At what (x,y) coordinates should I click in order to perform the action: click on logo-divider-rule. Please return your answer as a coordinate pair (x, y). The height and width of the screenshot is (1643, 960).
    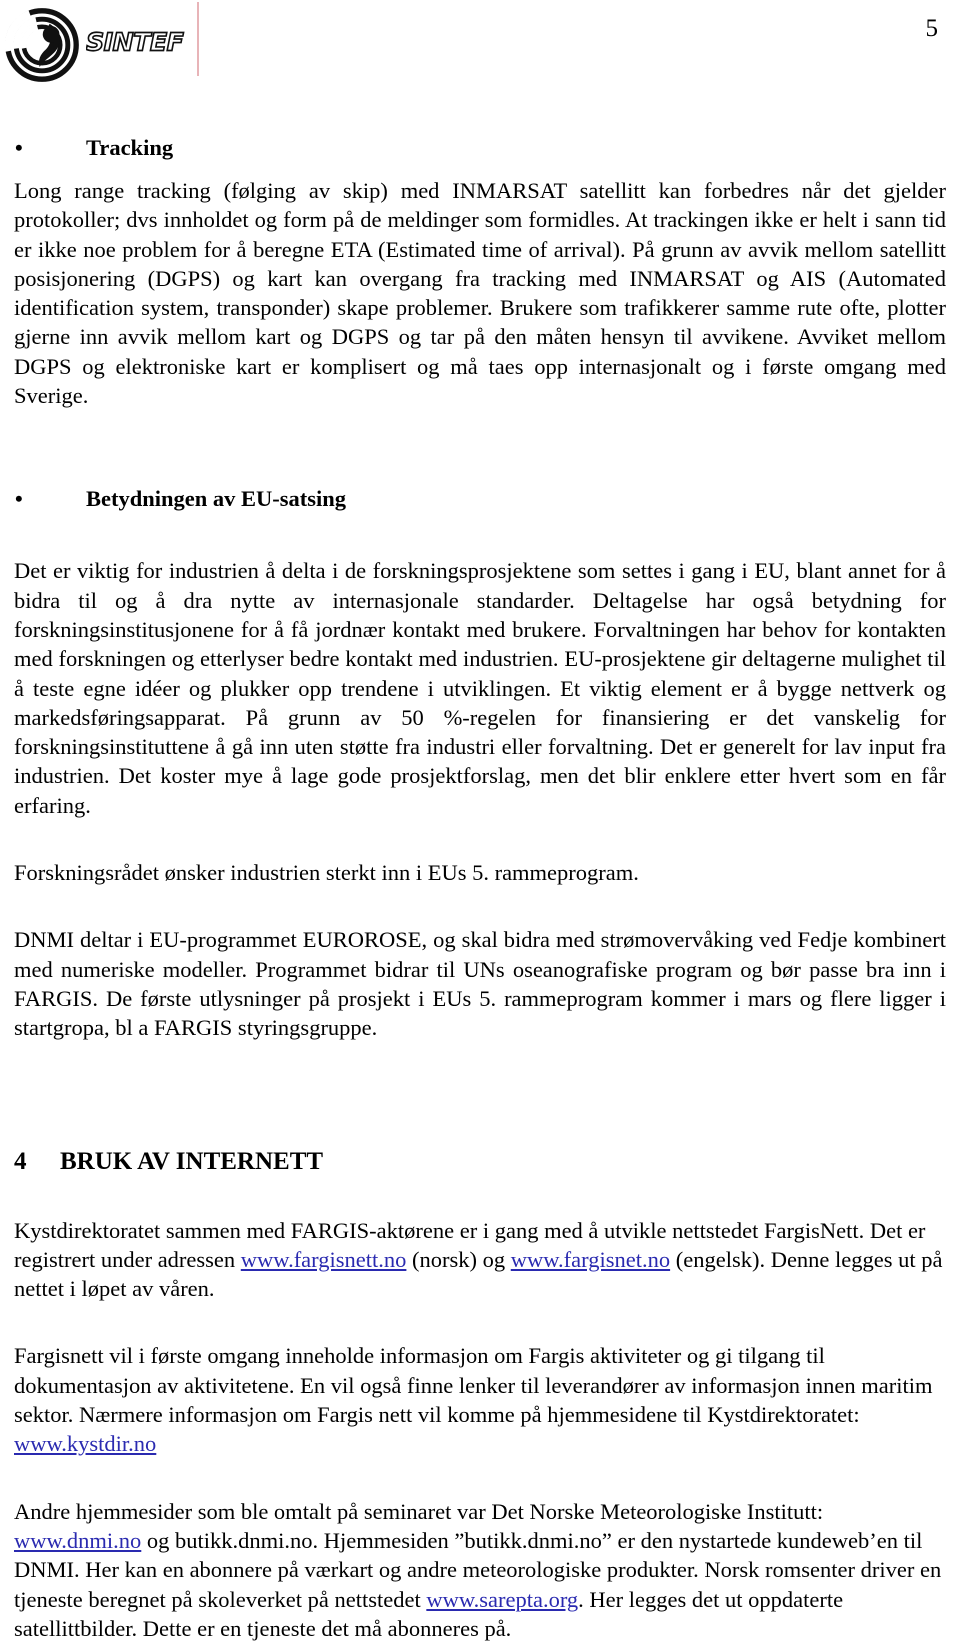
    Looking at the image, I should click on (198, 39).